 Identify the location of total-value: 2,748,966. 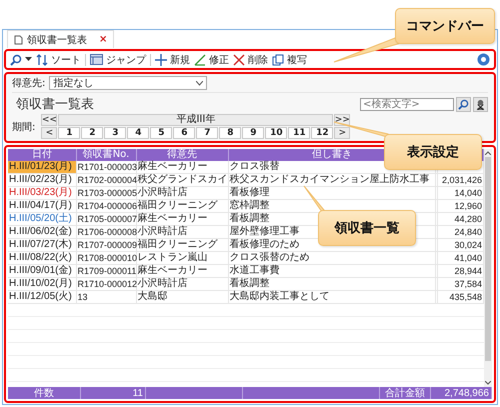
(461, 393).